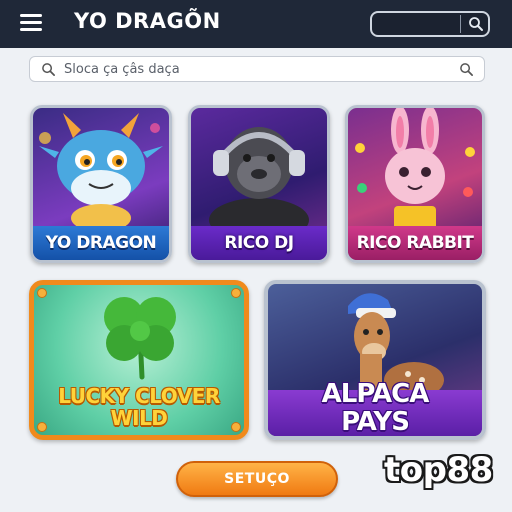  I want to click on game-card-yo-dragon: YO DRAGON, so click(101, 184).